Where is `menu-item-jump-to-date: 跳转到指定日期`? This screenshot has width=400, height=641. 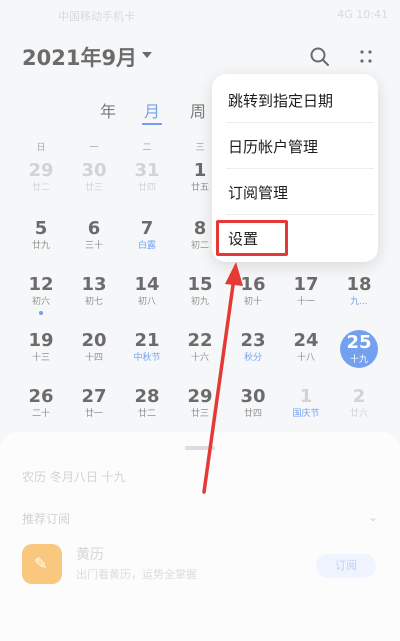
menu-item-jump-to-date: 跳转到指定日期 is located at coordinates (298, 100).